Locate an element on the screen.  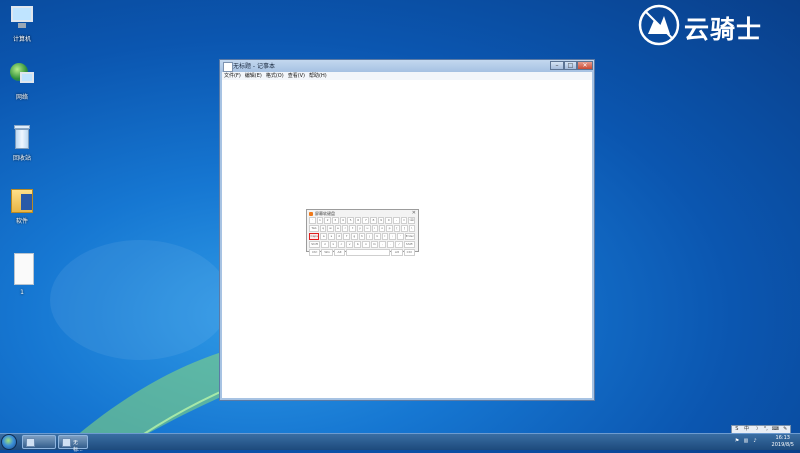
osk-key: 2 is located at coordinates (327, 220).